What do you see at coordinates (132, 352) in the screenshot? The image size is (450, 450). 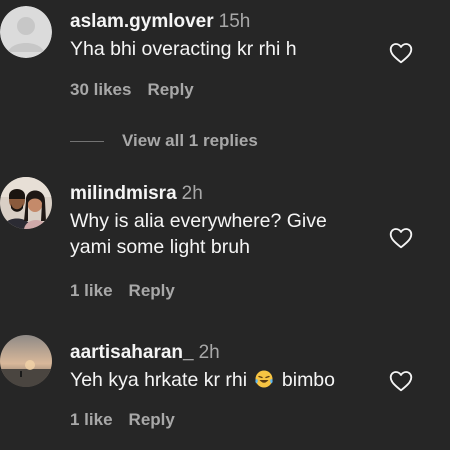 I see `username: aartisaharan_` at bounding box center [132, 352].